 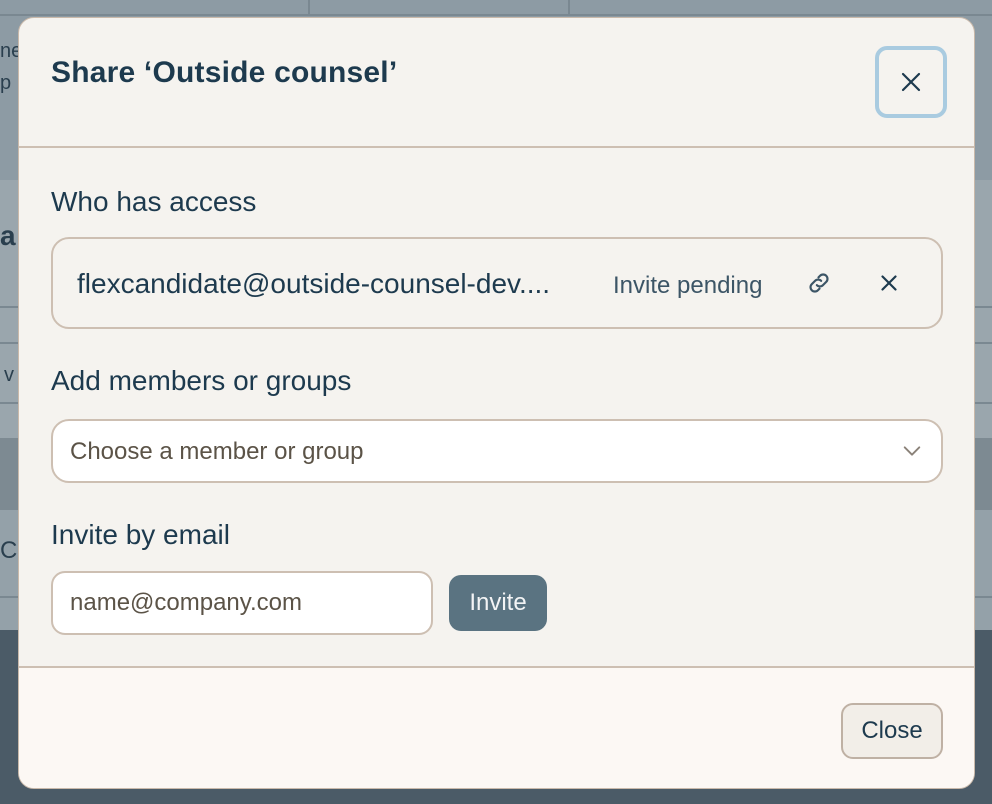 I want to click on who-has-access-heading: Who has access, so click(x=154, y=201).